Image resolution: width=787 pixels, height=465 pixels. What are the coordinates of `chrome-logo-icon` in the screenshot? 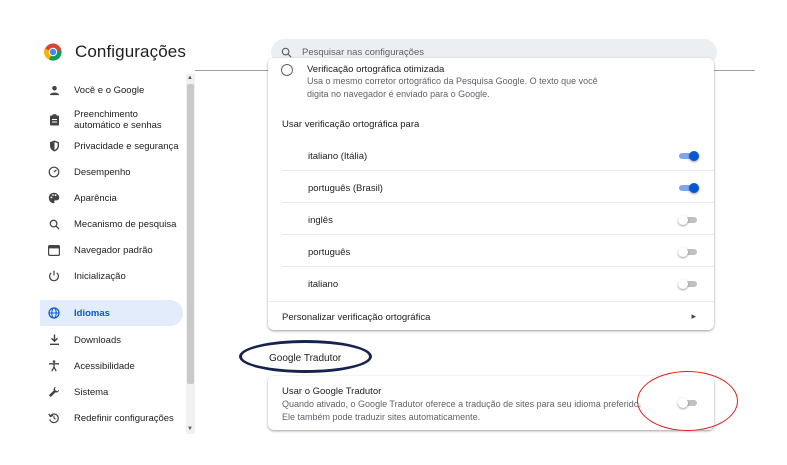 It's located at (53, 52).